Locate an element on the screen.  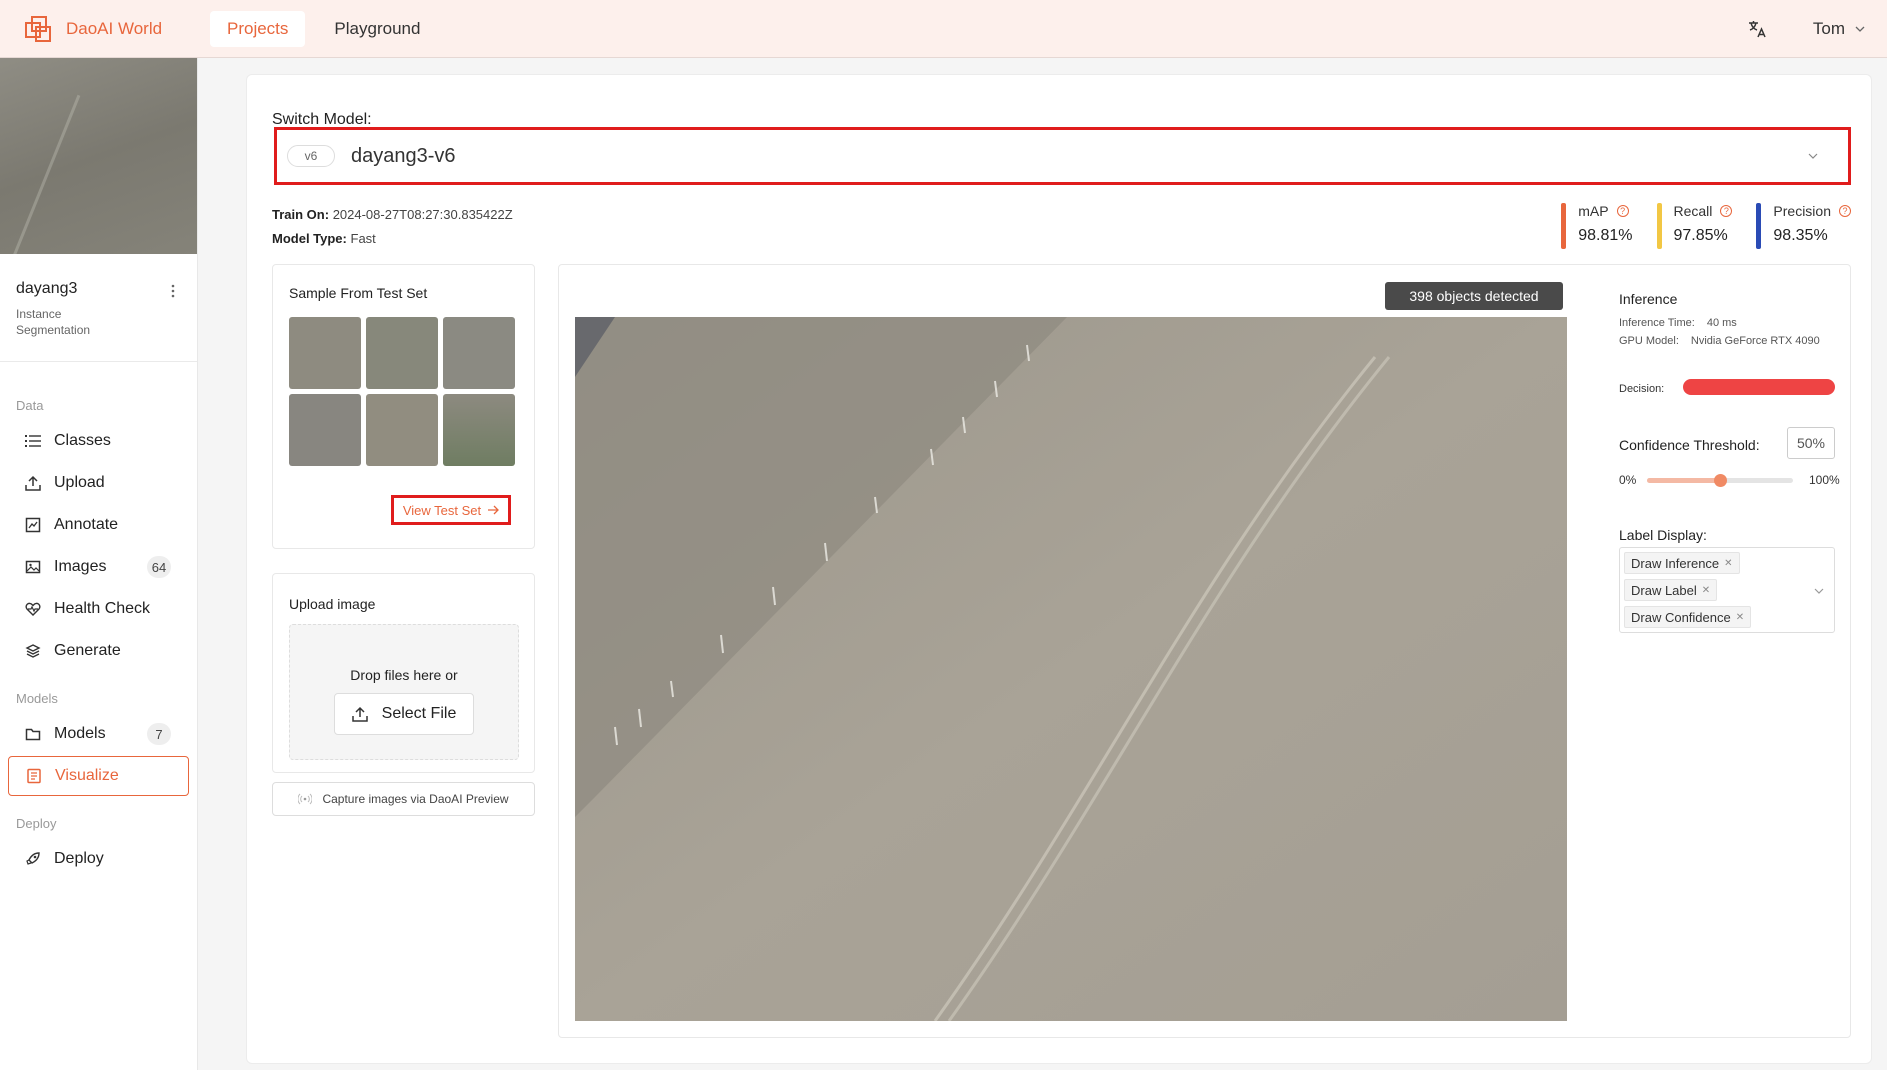
brand-logo: DaoAI World is located at coordinates (117, 29).